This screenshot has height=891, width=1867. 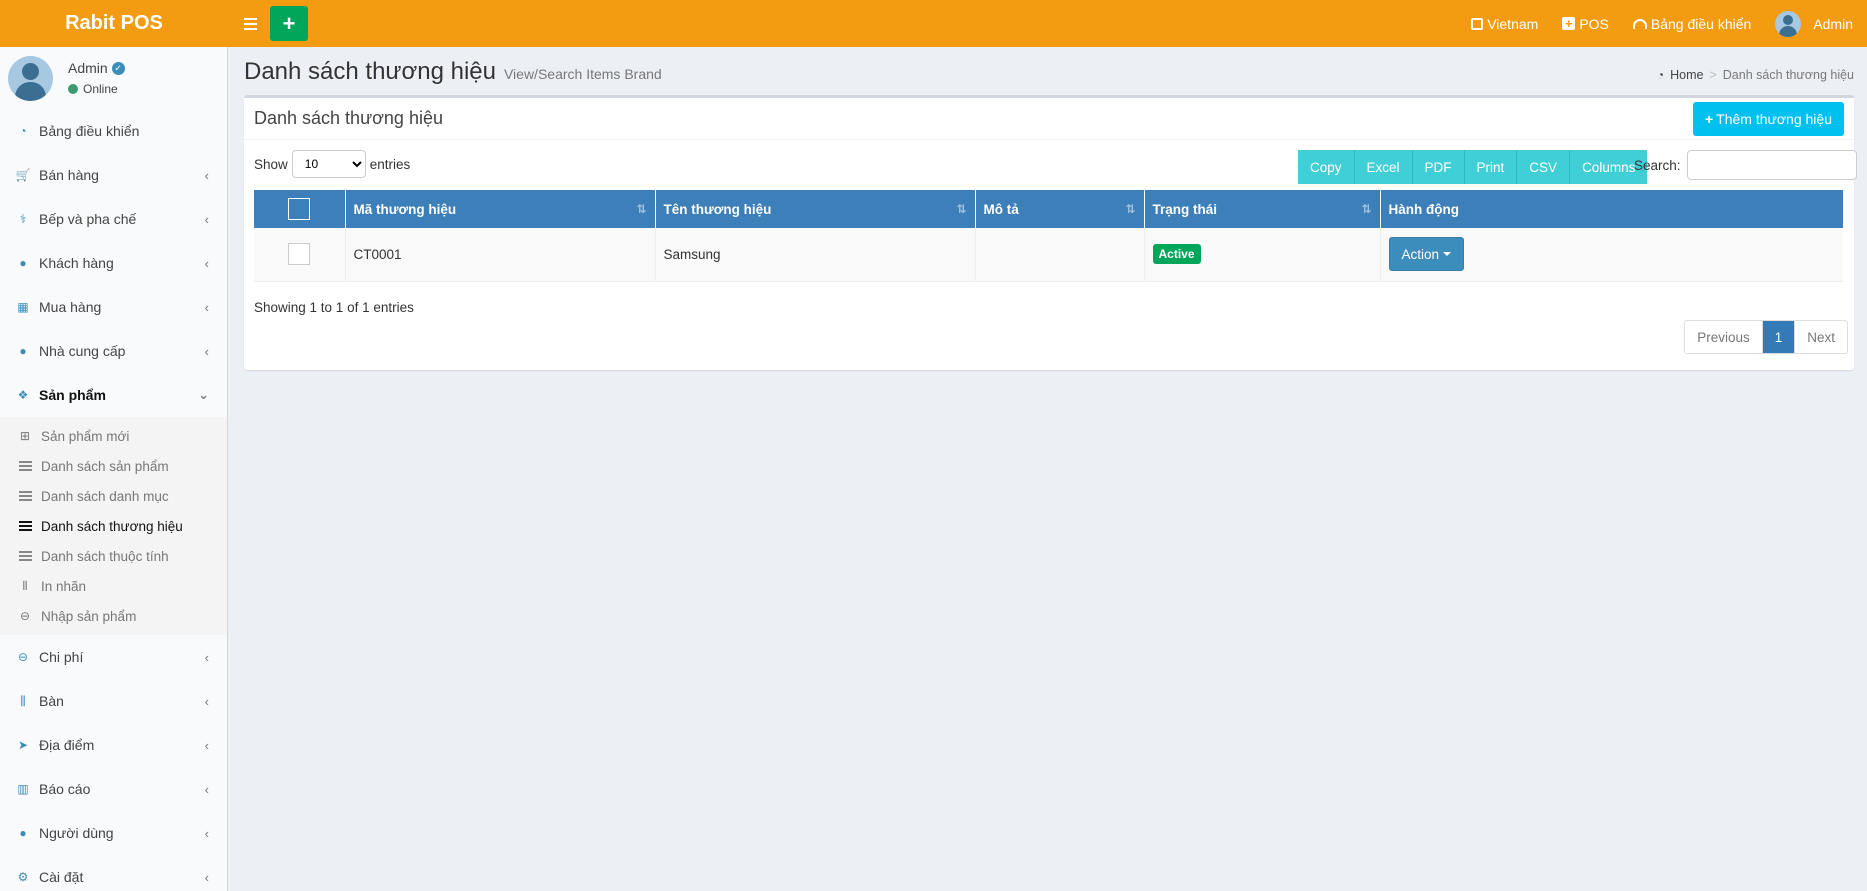 What do you see at coordinates (1788, 75) in the screenshot?
I see `breadcrumb-current: Danh sách thương hiệu` at bounding box center [1788, 75].